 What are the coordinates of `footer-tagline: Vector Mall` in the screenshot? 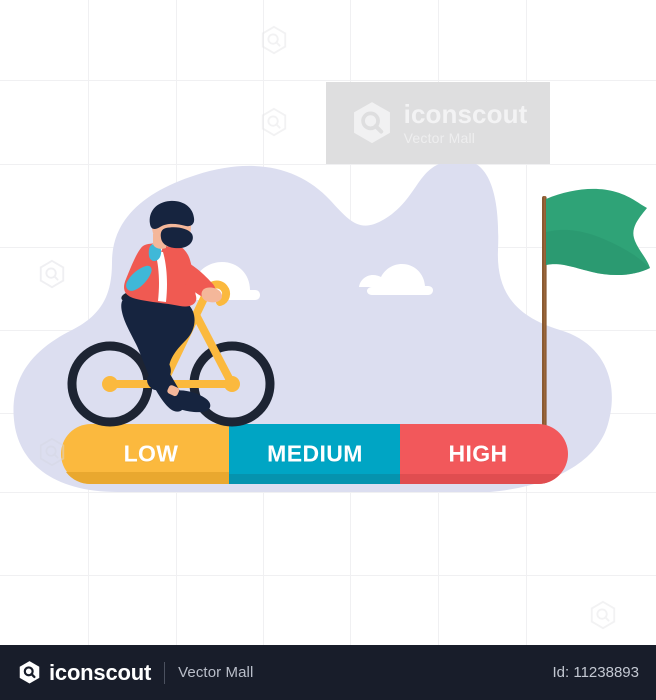 It's located at (216, 672).